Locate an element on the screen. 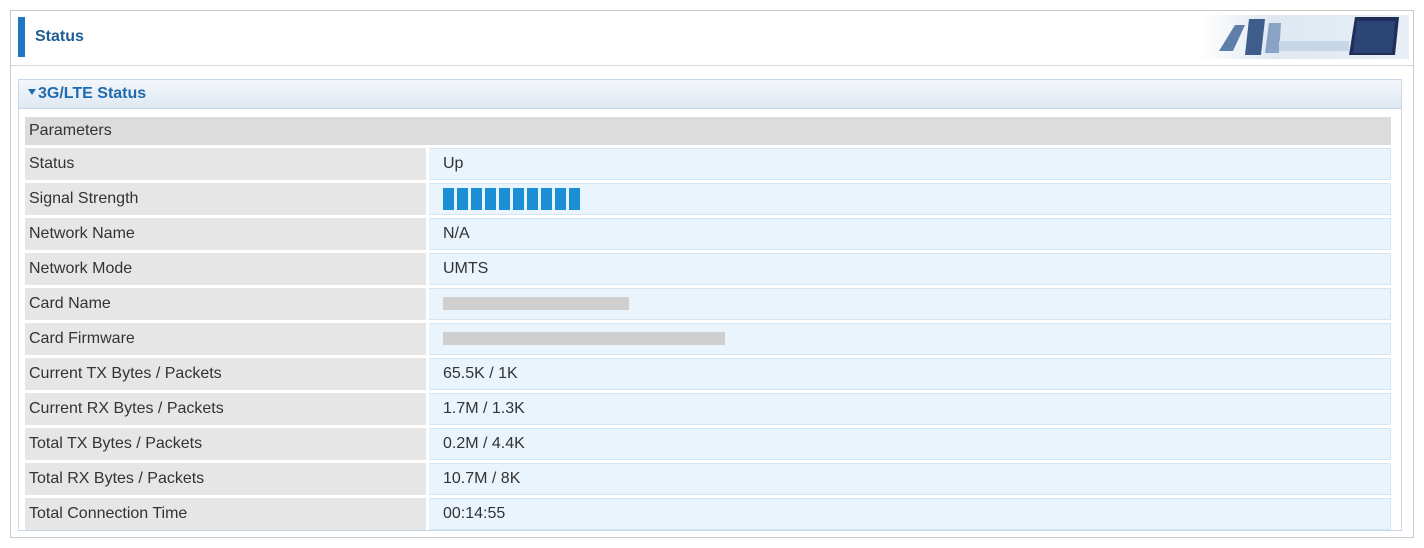  table-row: Total TX Bytes / Packets 0.2M / 4.4K is located at coordinates (708, 444).